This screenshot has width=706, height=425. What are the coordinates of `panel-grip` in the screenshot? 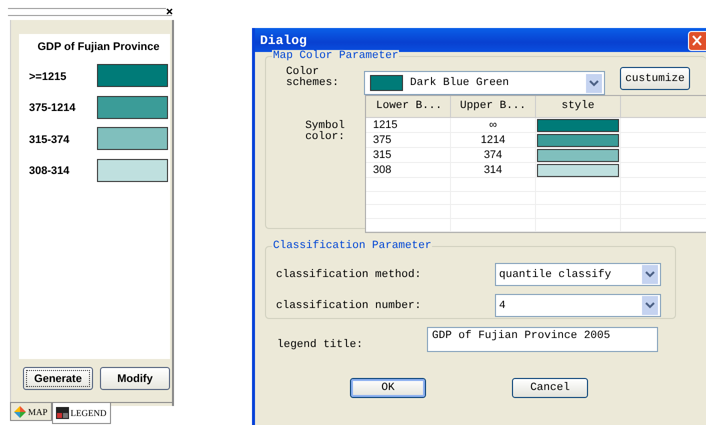 It's located at (90, 12).